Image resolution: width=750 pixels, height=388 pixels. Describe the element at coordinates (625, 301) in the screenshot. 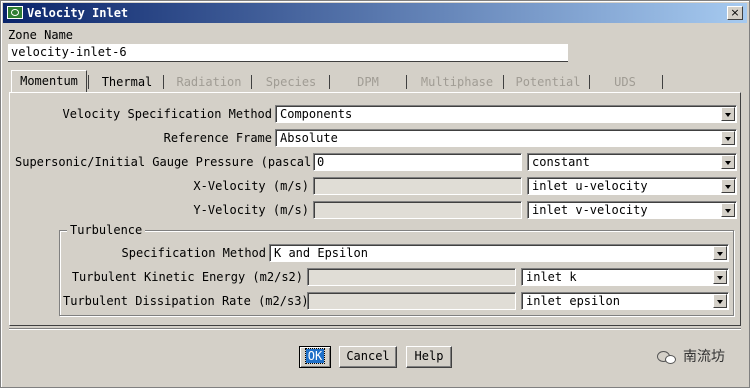

I see `tdr-profile-select: inlet epsilon` at that location.